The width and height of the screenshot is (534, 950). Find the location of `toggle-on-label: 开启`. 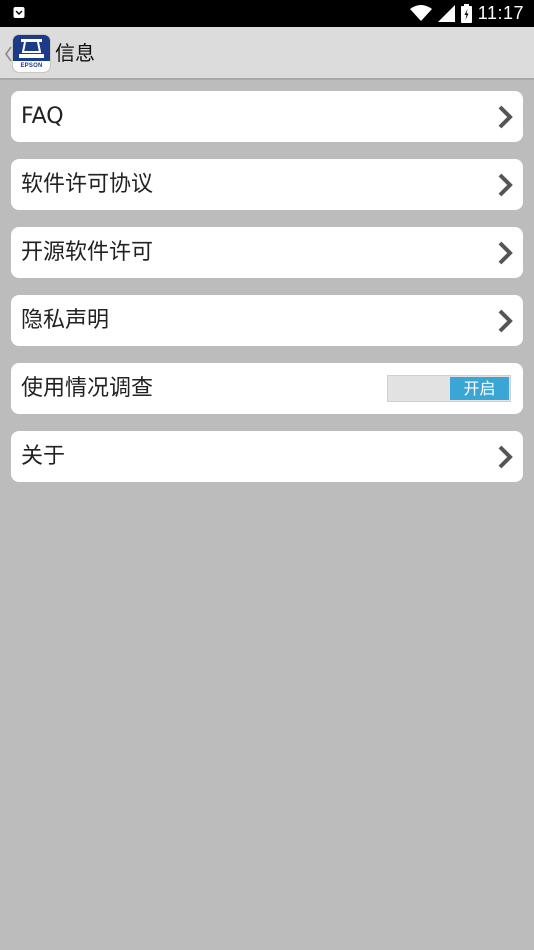

toggle-on-label: 开启 is located at coordinates (479, 388).